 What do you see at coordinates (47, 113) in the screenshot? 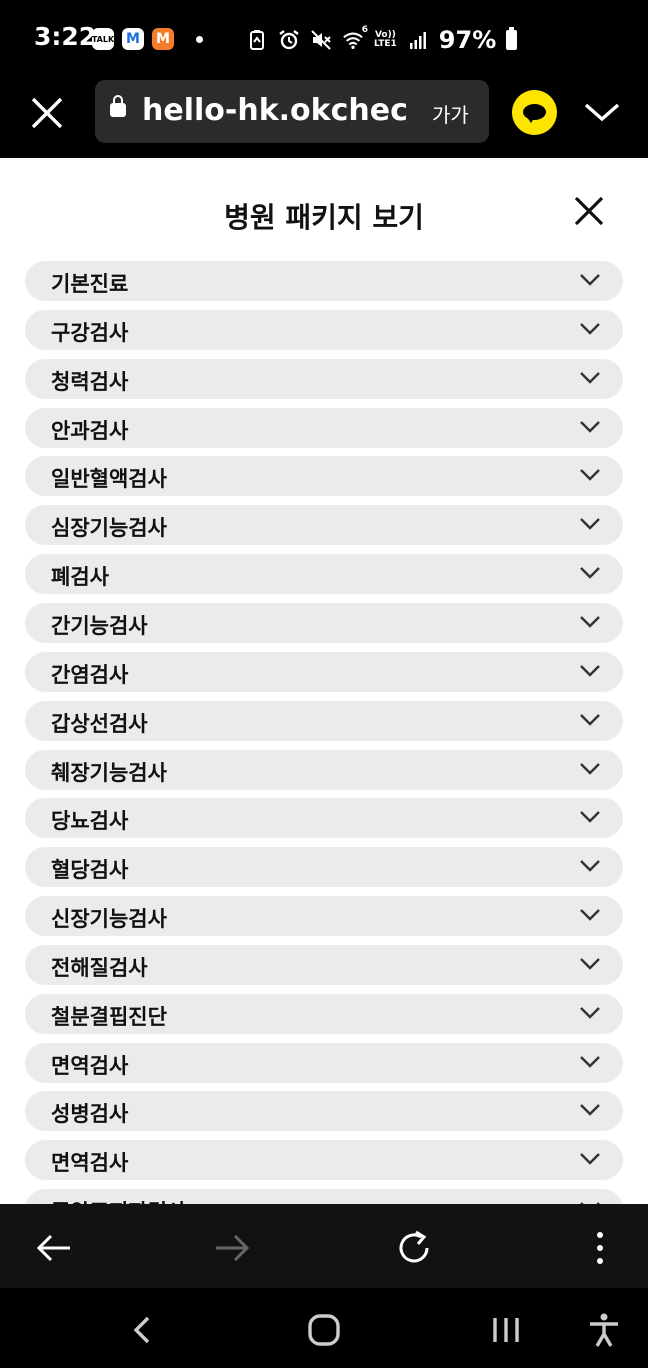
I see `close-tab-icon` at bounding box center [47, 113].